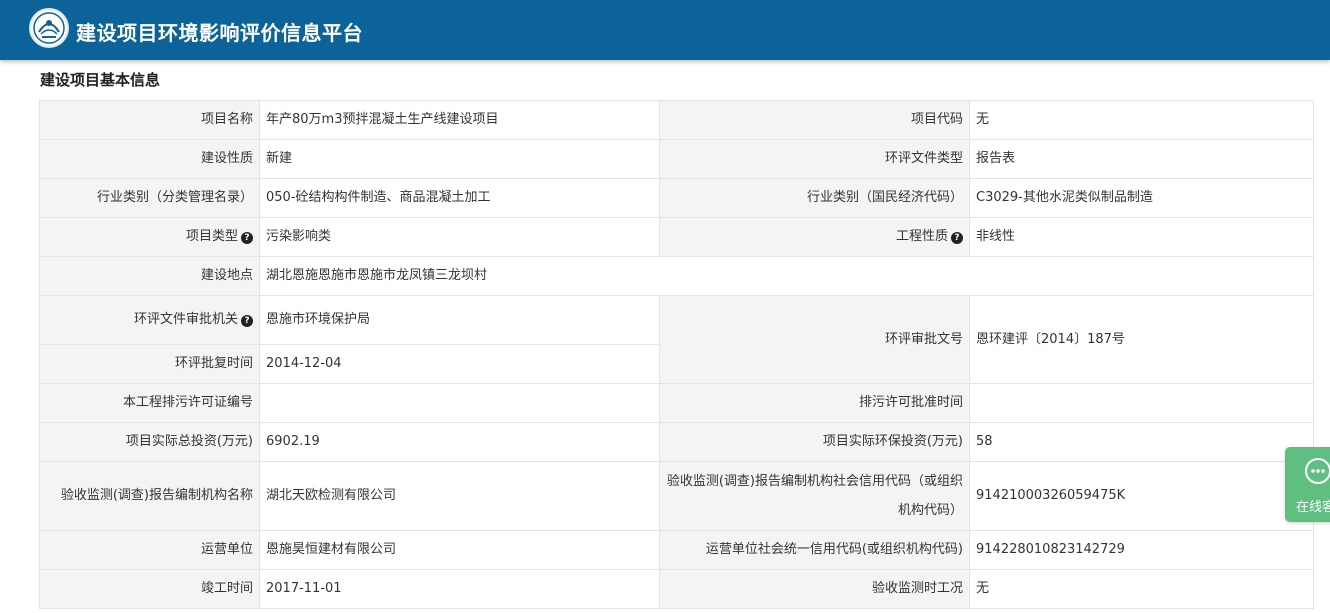 This screenshot has width=1330, height=613. What do you see at coordinates (149, 403) in the screenshot?
I see `field-label: 本工程排污许可证编号` at bounding box center [149, 403].